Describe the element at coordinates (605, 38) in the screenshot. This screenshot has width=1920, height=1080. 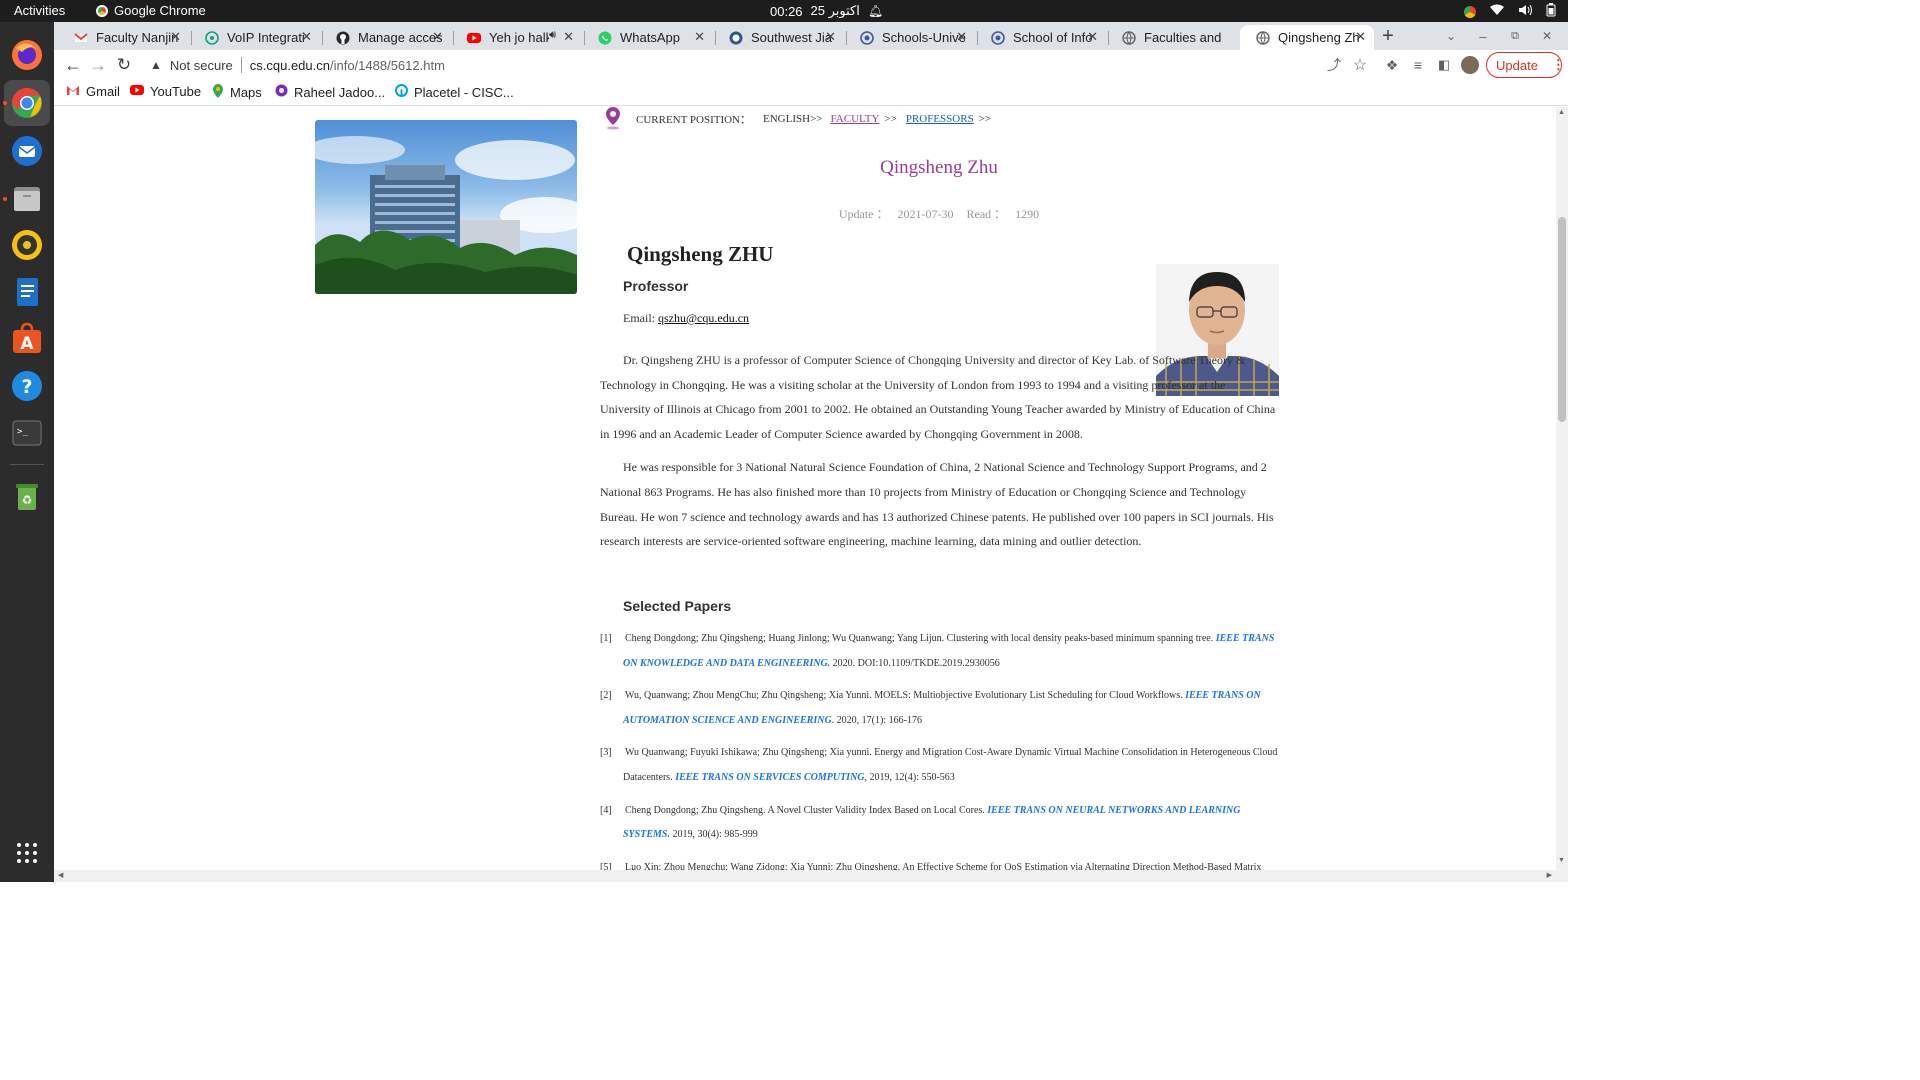
I see `whatsapp-favicon-icon` at that location.